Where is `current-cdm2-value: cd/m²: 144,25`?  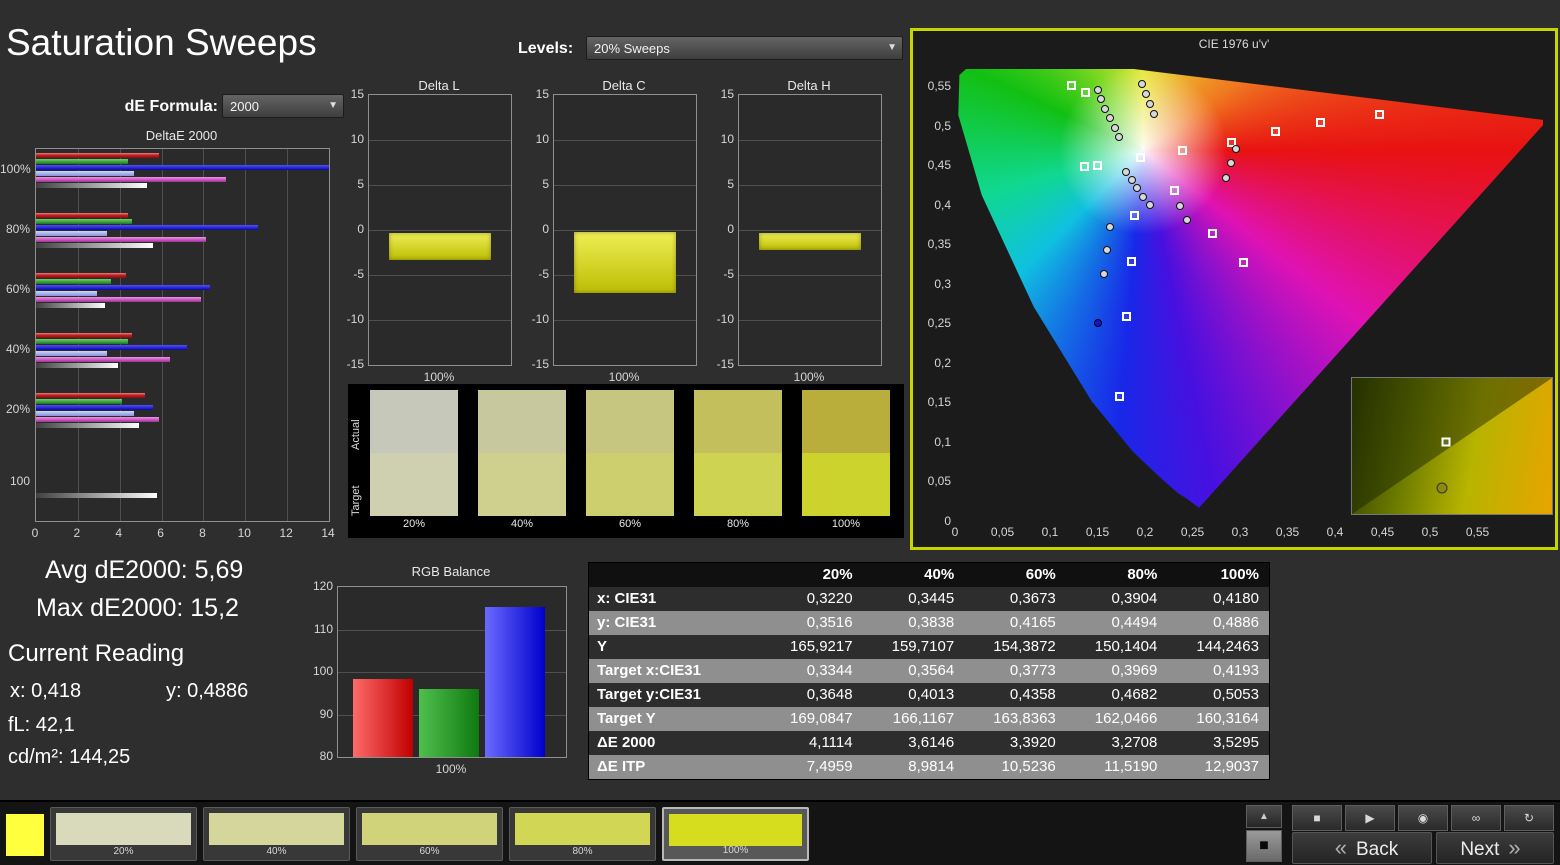 current-cdm2-value: cd/m²: 144,25 is located at coordinates (69, 757).